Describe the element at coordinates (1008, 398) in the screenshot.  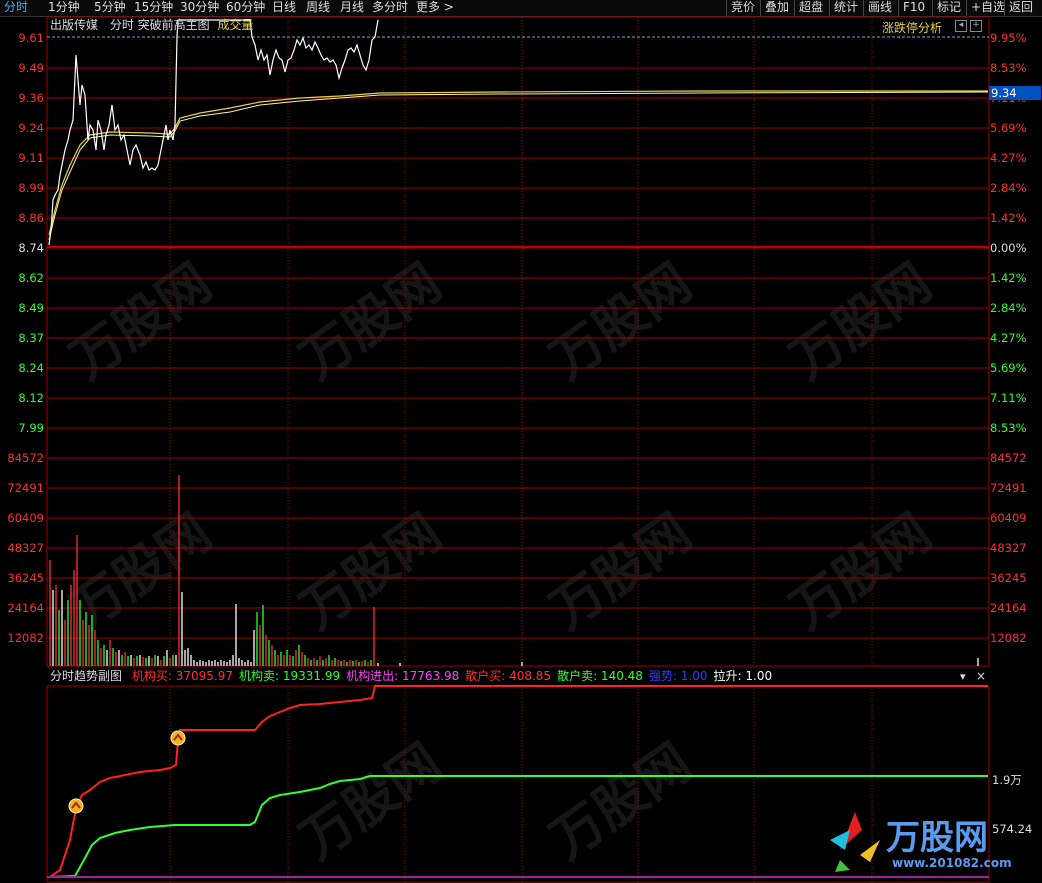
I see `percent-tick: 7.11%` at that location.